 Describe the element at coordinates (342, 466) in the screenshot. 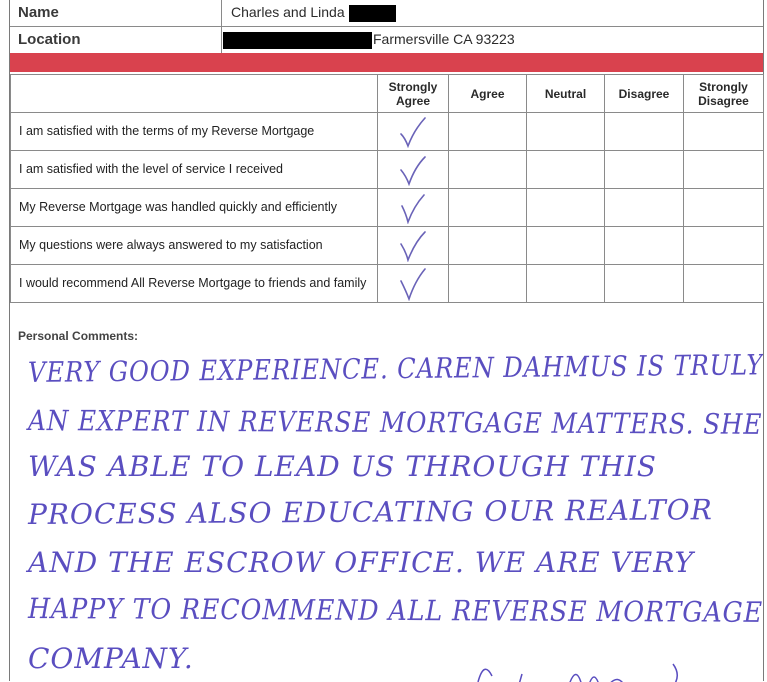

I see `handwritten-line: WAS ABLE TO LEAD US THROUGH THIS` at that location.